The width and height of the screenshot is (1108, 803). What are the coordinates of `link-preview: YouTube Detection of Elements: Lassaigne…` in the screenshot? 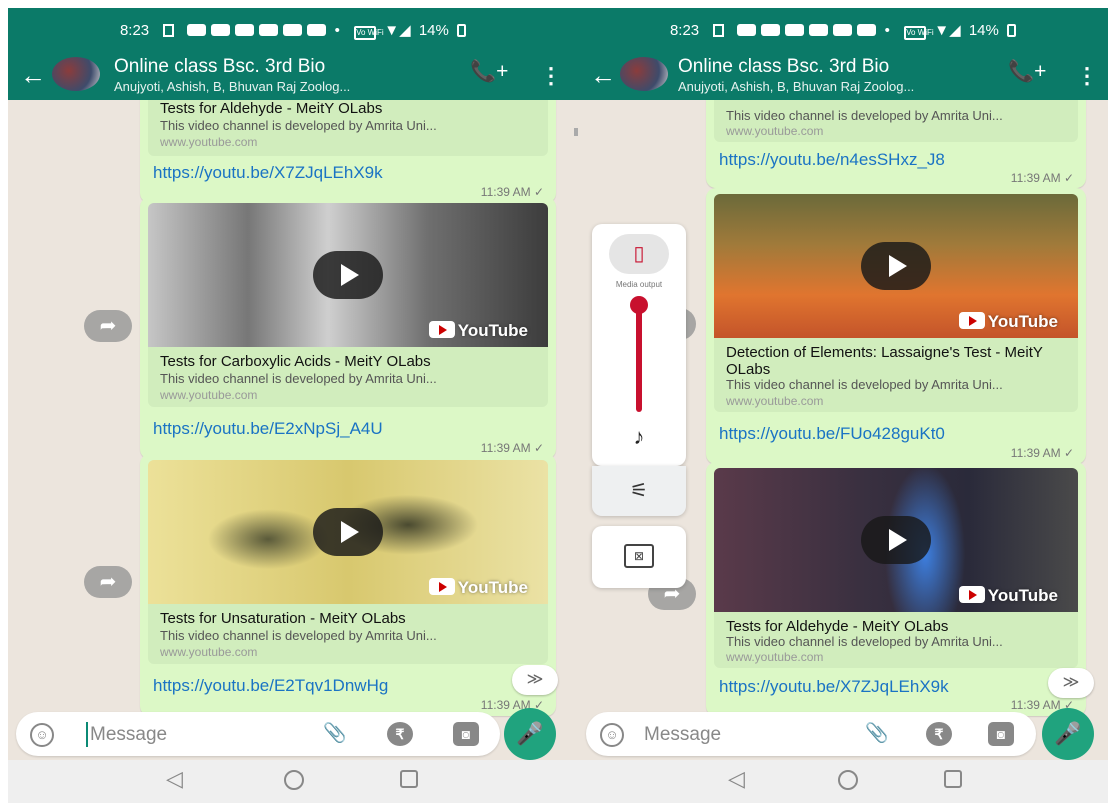 It's located at (896, 303).